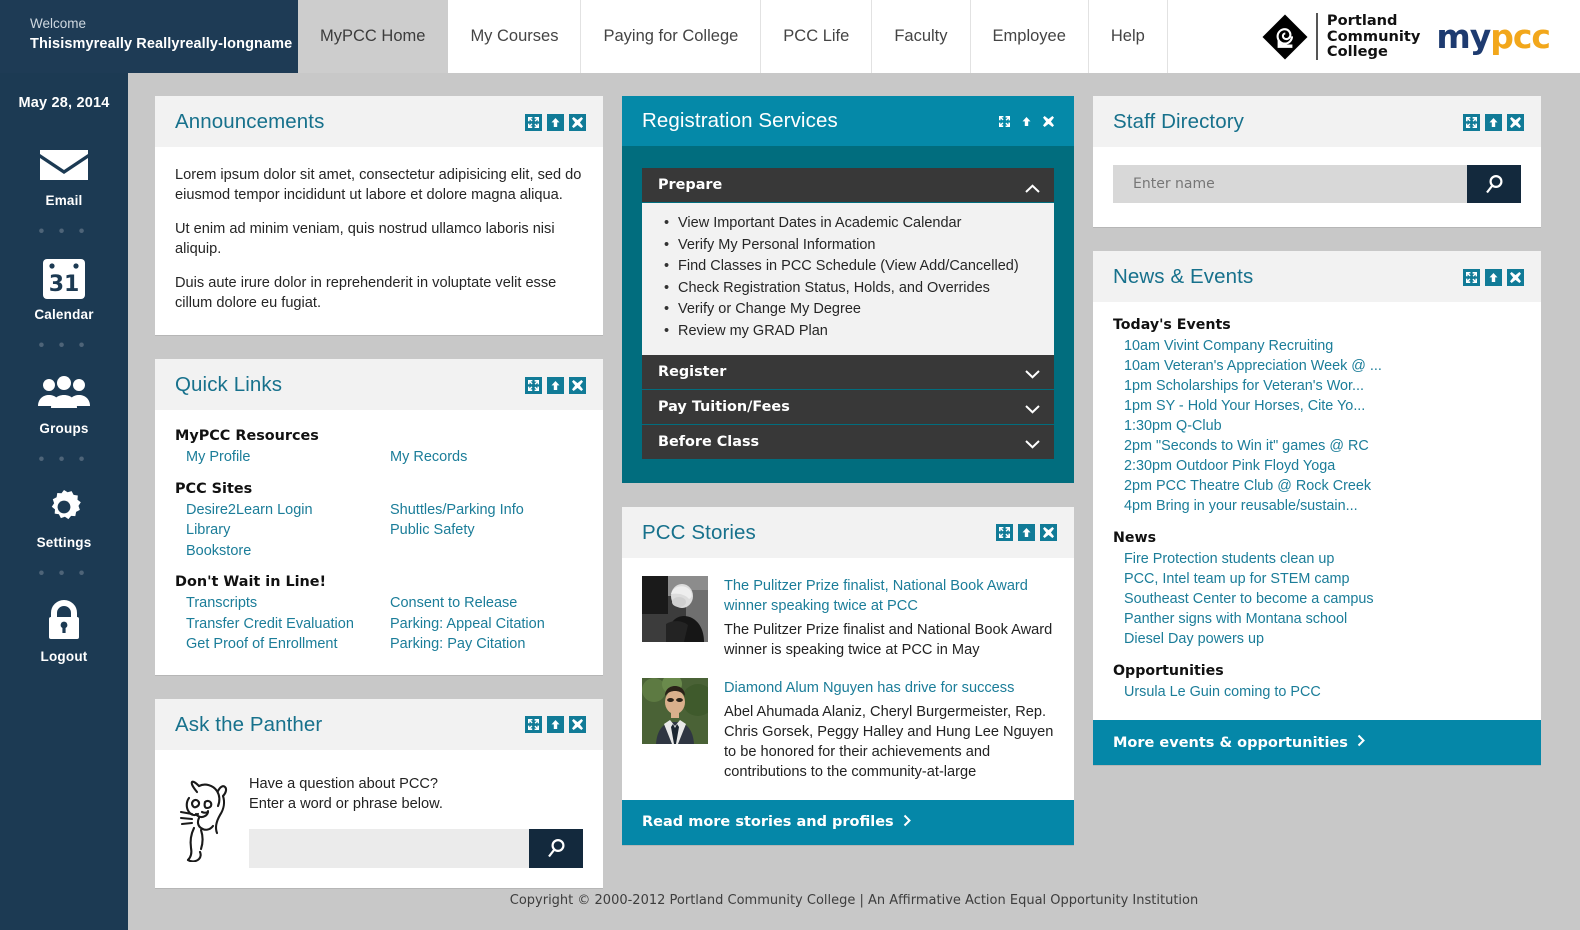  Describe the element at coordinates (921, 36) in the screenshot. I see `tab-faculty: Faculty` at that location.